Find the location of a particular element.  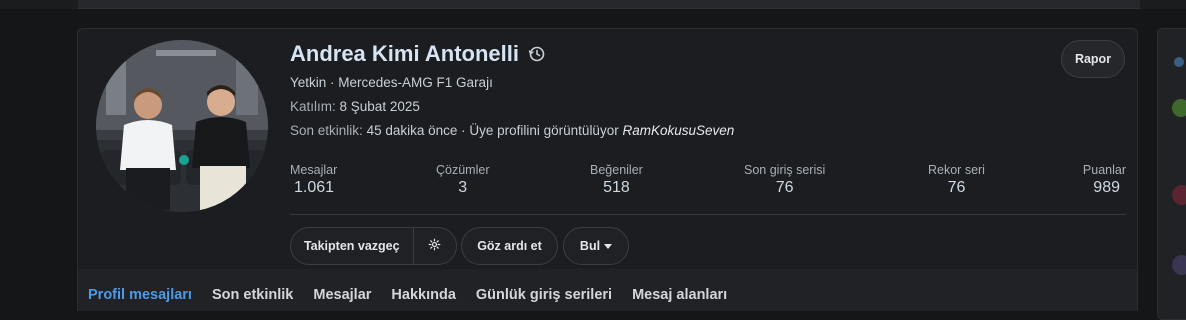

follow-settings-button is located at coordinates (435, 246).